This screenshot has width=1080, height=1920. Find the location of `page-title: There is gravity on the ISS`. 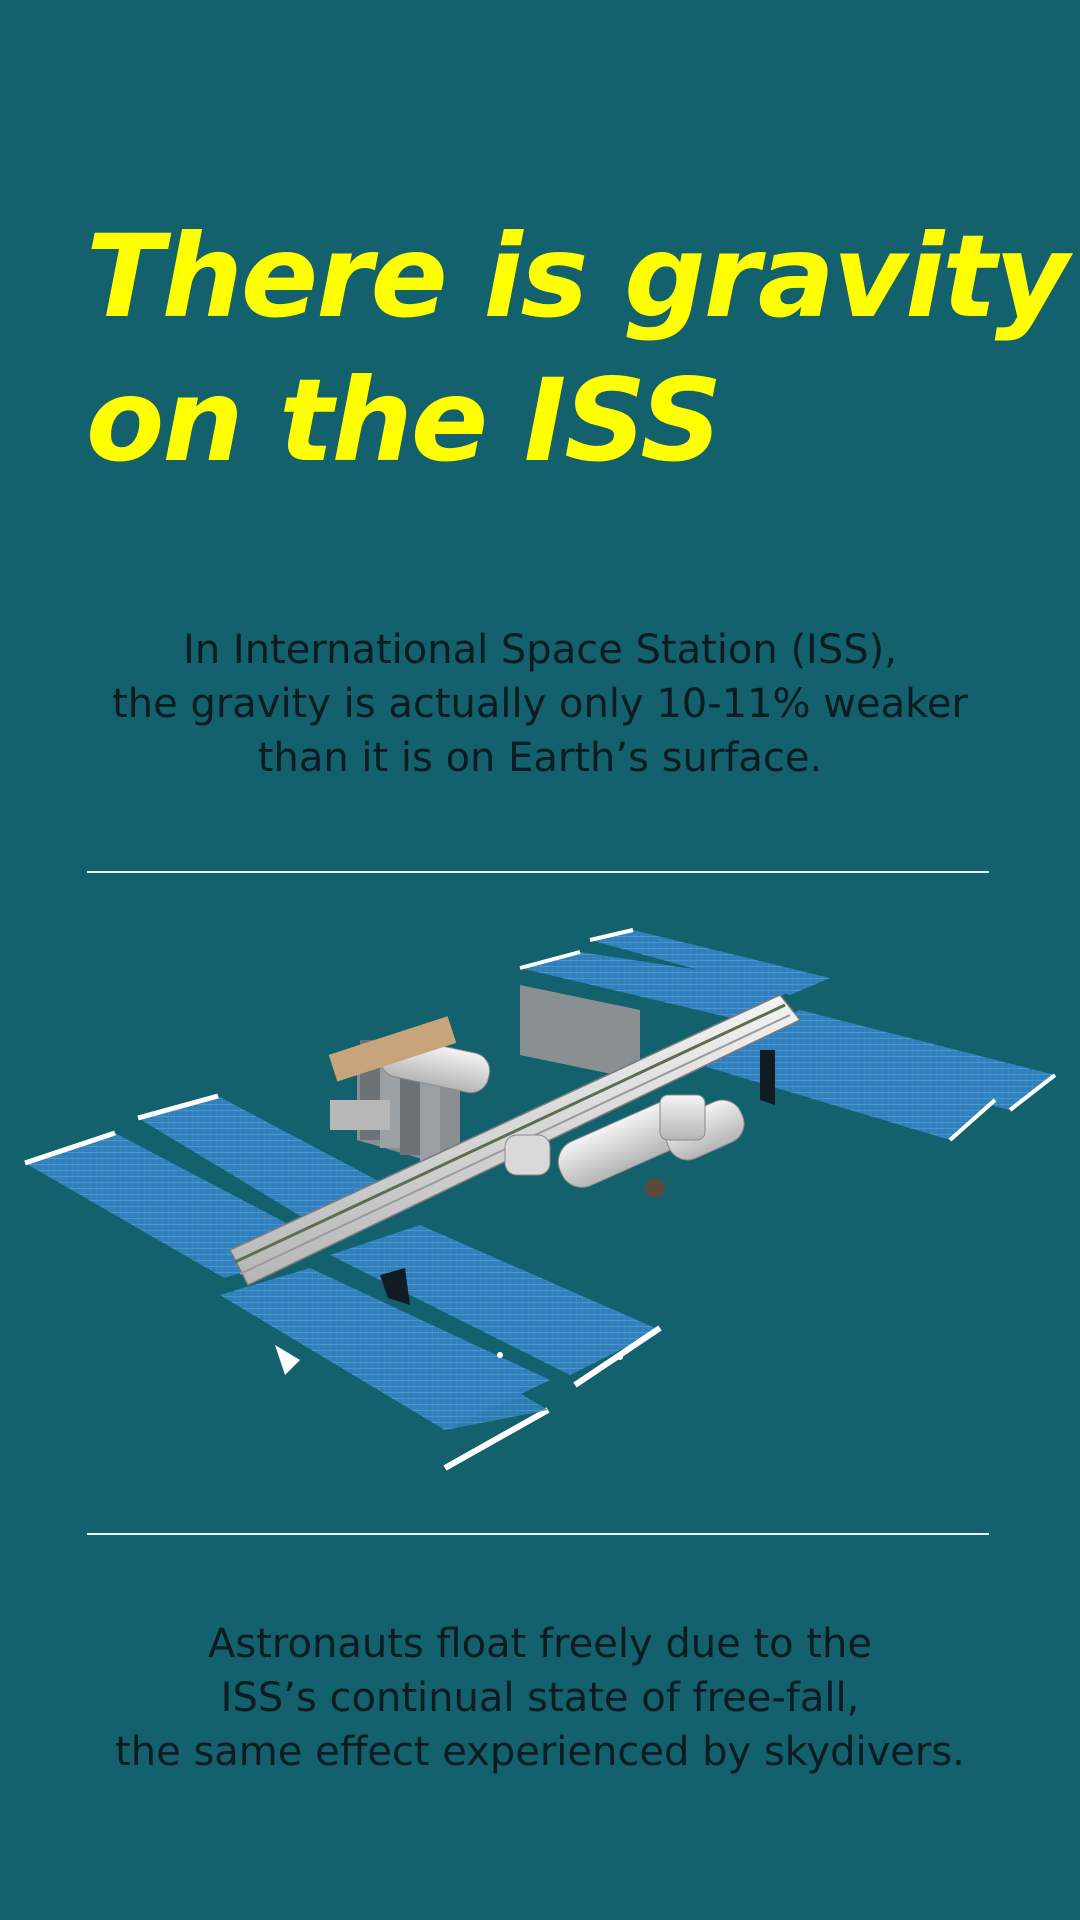

page-title: There is gravity on the ISS is located at coordinates (577, 349).